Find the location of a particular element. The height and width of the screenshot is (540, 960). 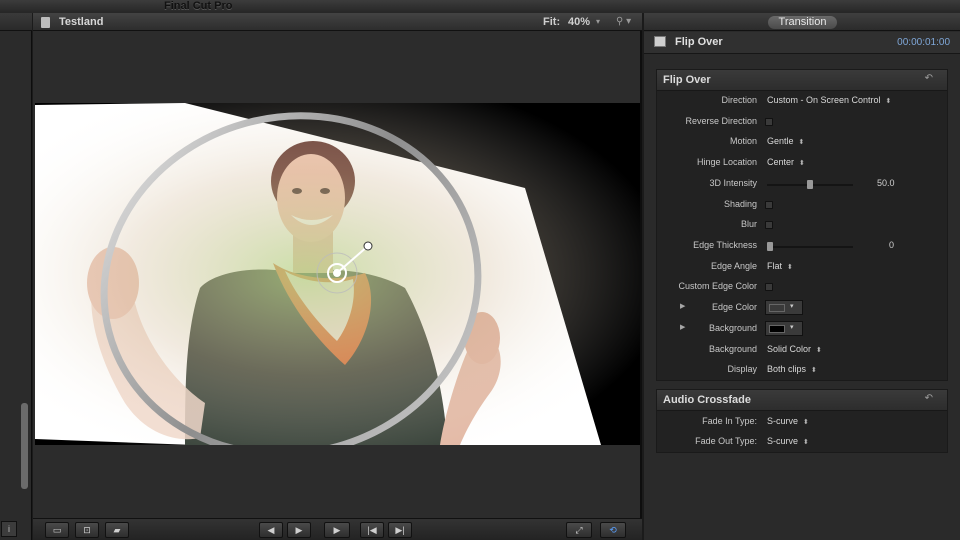

hinge-location-popup: Center ⬍ is located at coordinates (786, 162).